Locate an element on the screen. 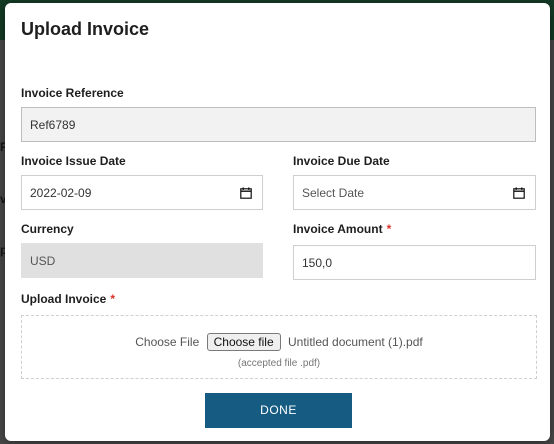  invoice-issue-date-value: 2022-02-09 is located at coordinates (61, 192).